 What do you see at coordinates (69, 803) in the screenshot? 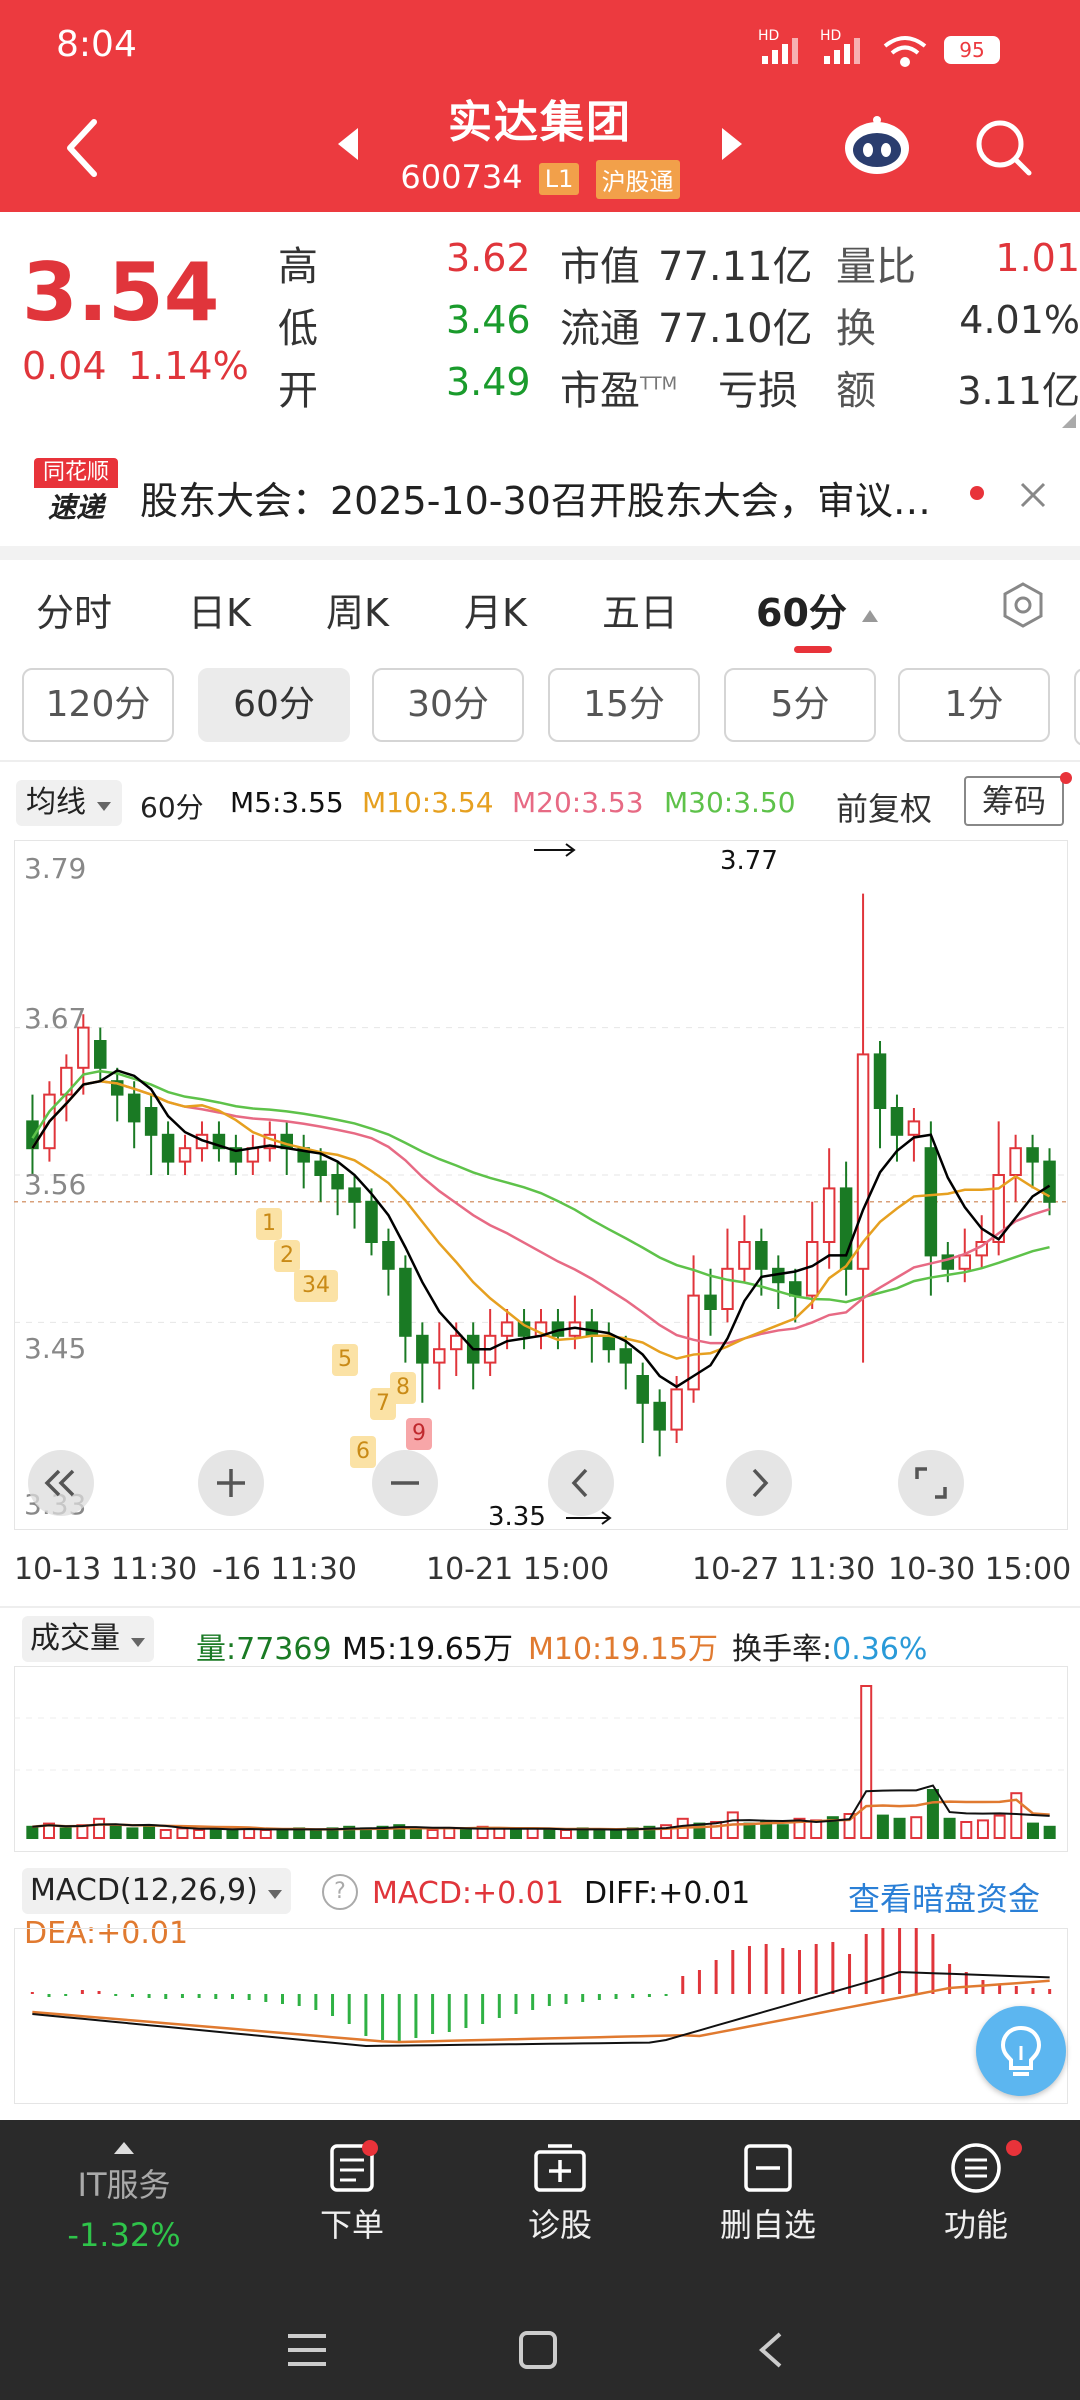
I see `ma-selector: 均线` at bounding box center [69, 803].